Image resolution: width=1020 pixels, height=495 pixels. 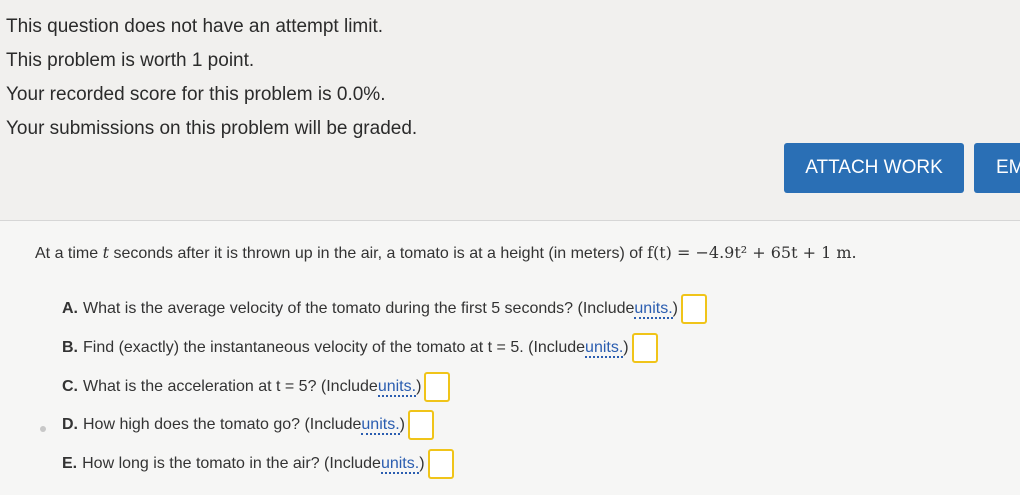 I want to click on email-button: EM, so click(x=997, y=168).